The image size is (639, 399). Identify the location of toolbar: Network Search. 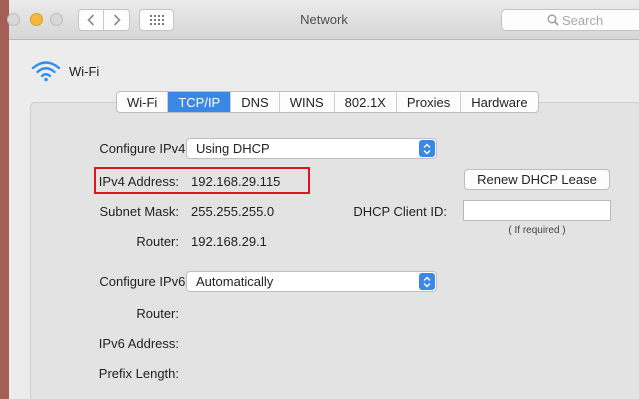
(323, 20).